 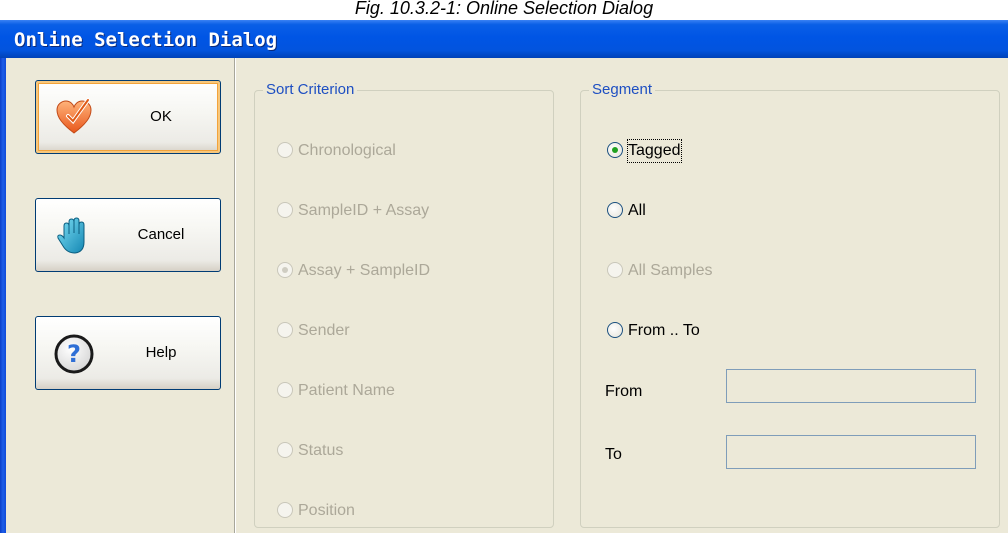 What do you see at coordinates (347, 150) in the screenshot?
I see `sort-chronological-label: Chronological` at bounding box center [347, 150].